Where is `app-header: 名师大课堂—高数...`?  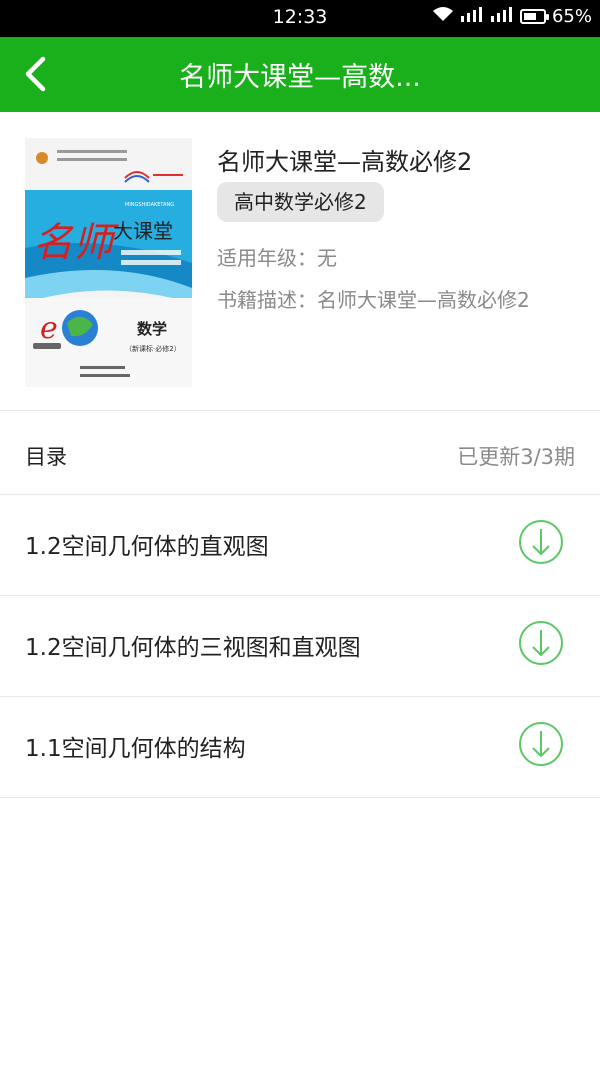 app-header: 名师大课堂—高数... is located at coordinates (300, 74).